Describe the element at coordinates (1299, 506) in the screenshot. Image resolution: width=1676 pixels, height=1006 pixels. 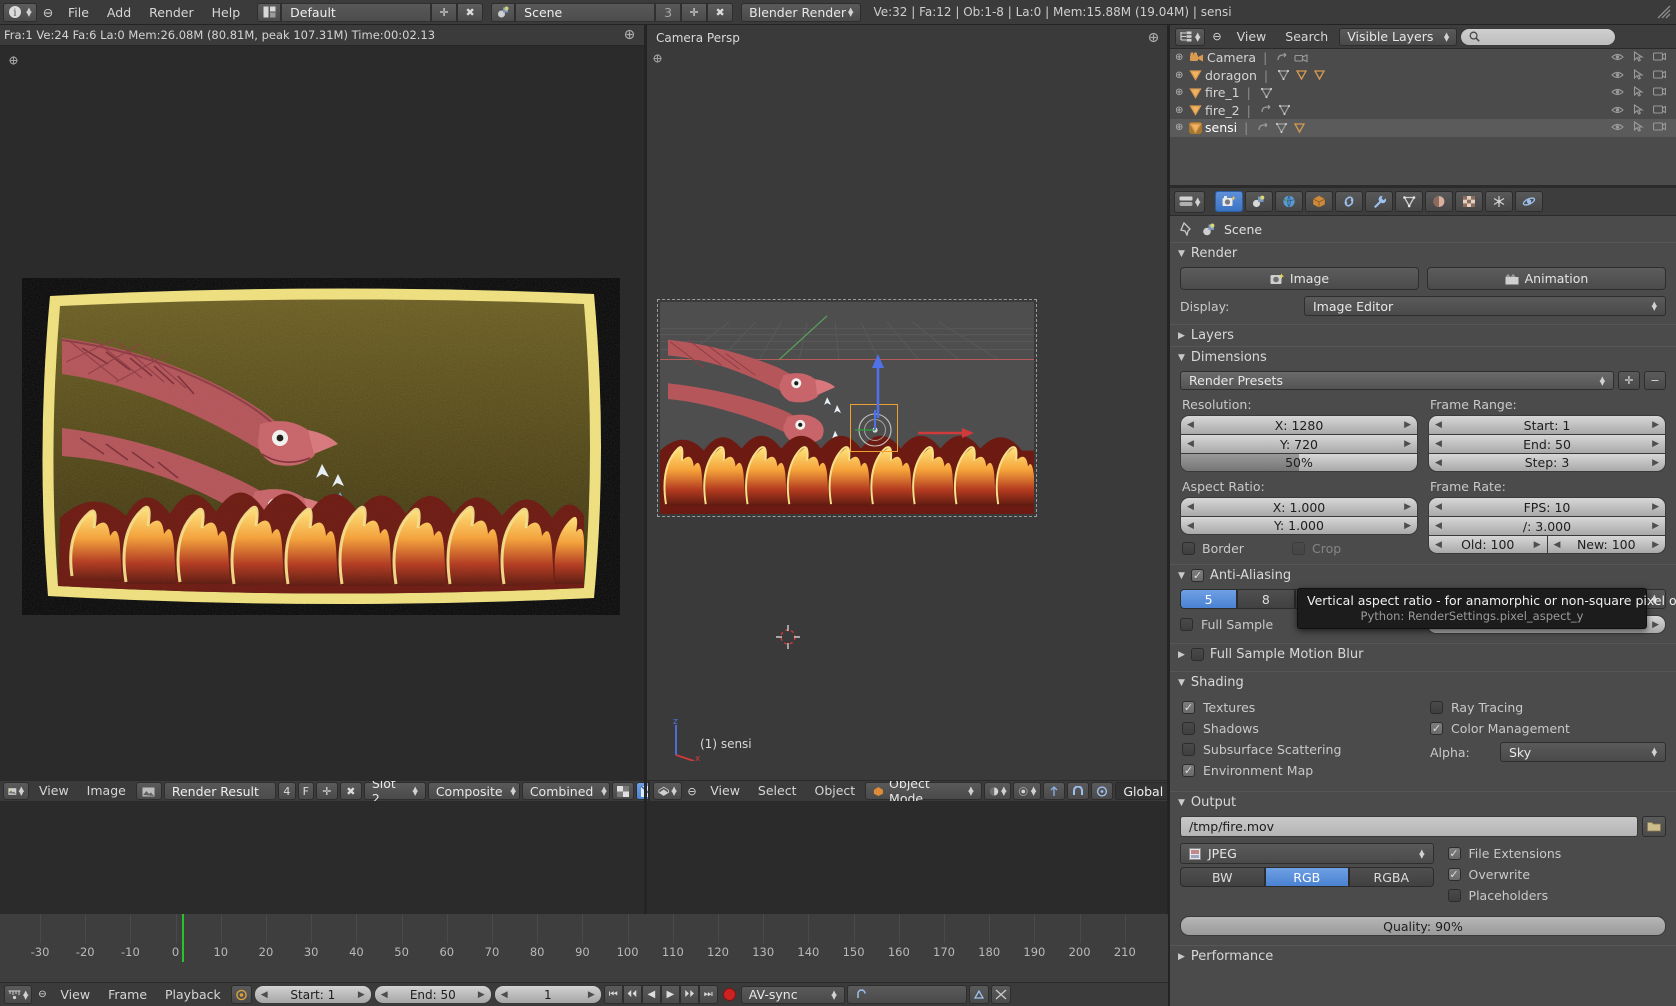
I see `aspect-x-field: ◀ X: 1.000 ▶` at that location.